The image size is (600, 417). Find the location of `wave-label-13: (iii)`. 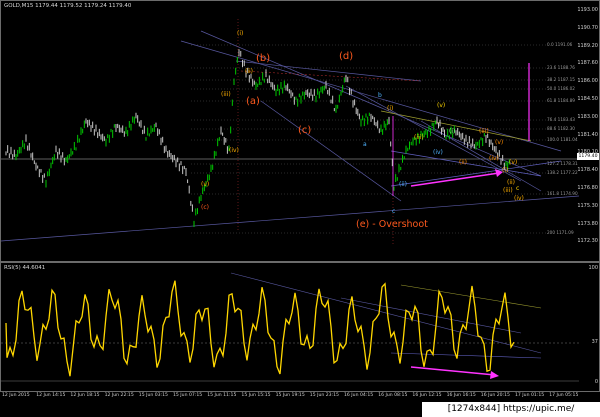

wave-label-13: (iii) is located at coordinates (484, 131).